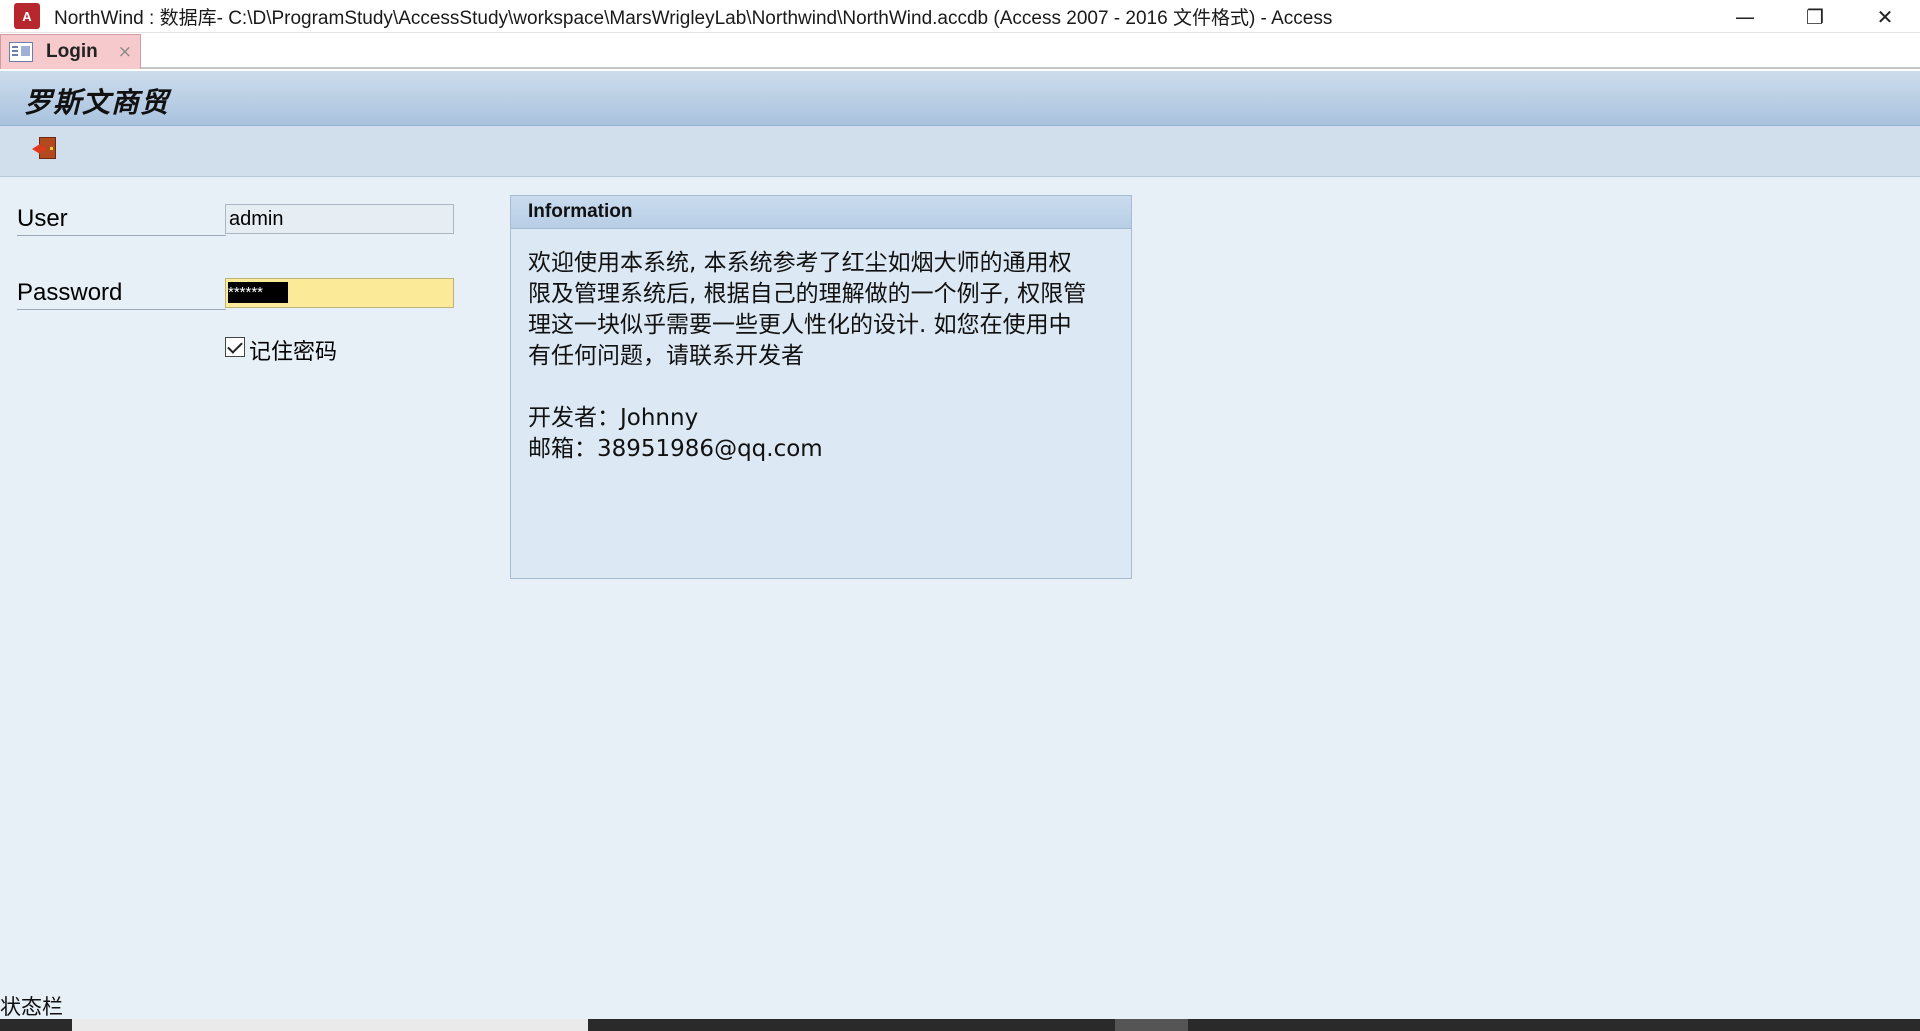 The height and width of the screenshot is (1031, 1920). What do you see at coordinates (125, 52) in the screenshot?
I see `tab-close-icon: ×` at bounding box center [125, 52].